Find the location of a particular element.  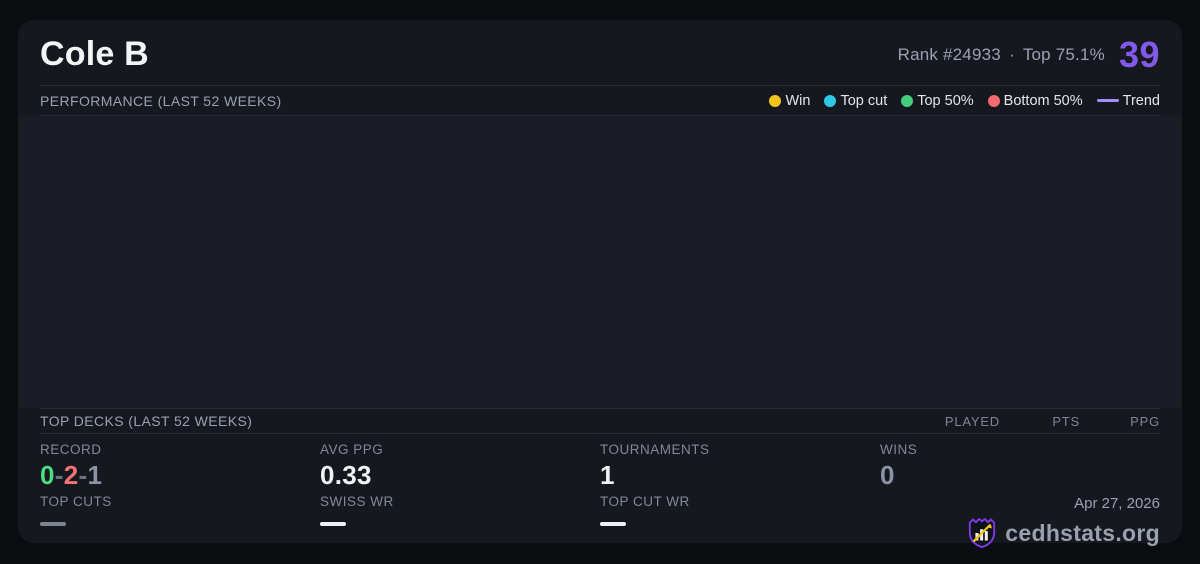

bottom50-dot-icon is located at coordinates (993, 100).